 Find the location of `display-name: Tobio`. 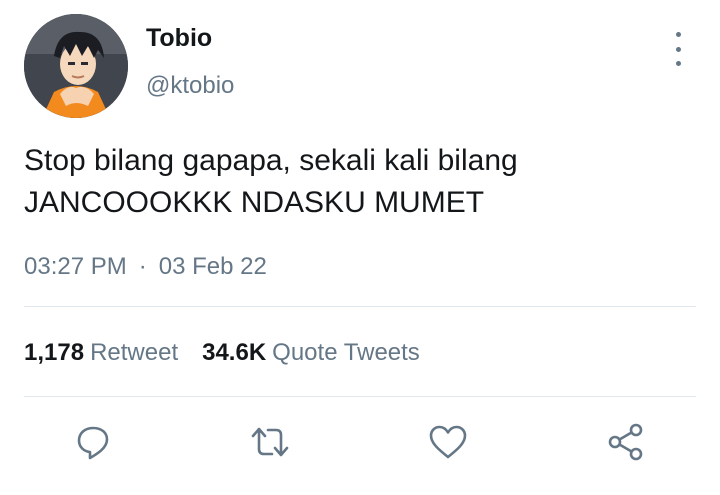

display-name: Tobio is located at coordinates (179, 38).